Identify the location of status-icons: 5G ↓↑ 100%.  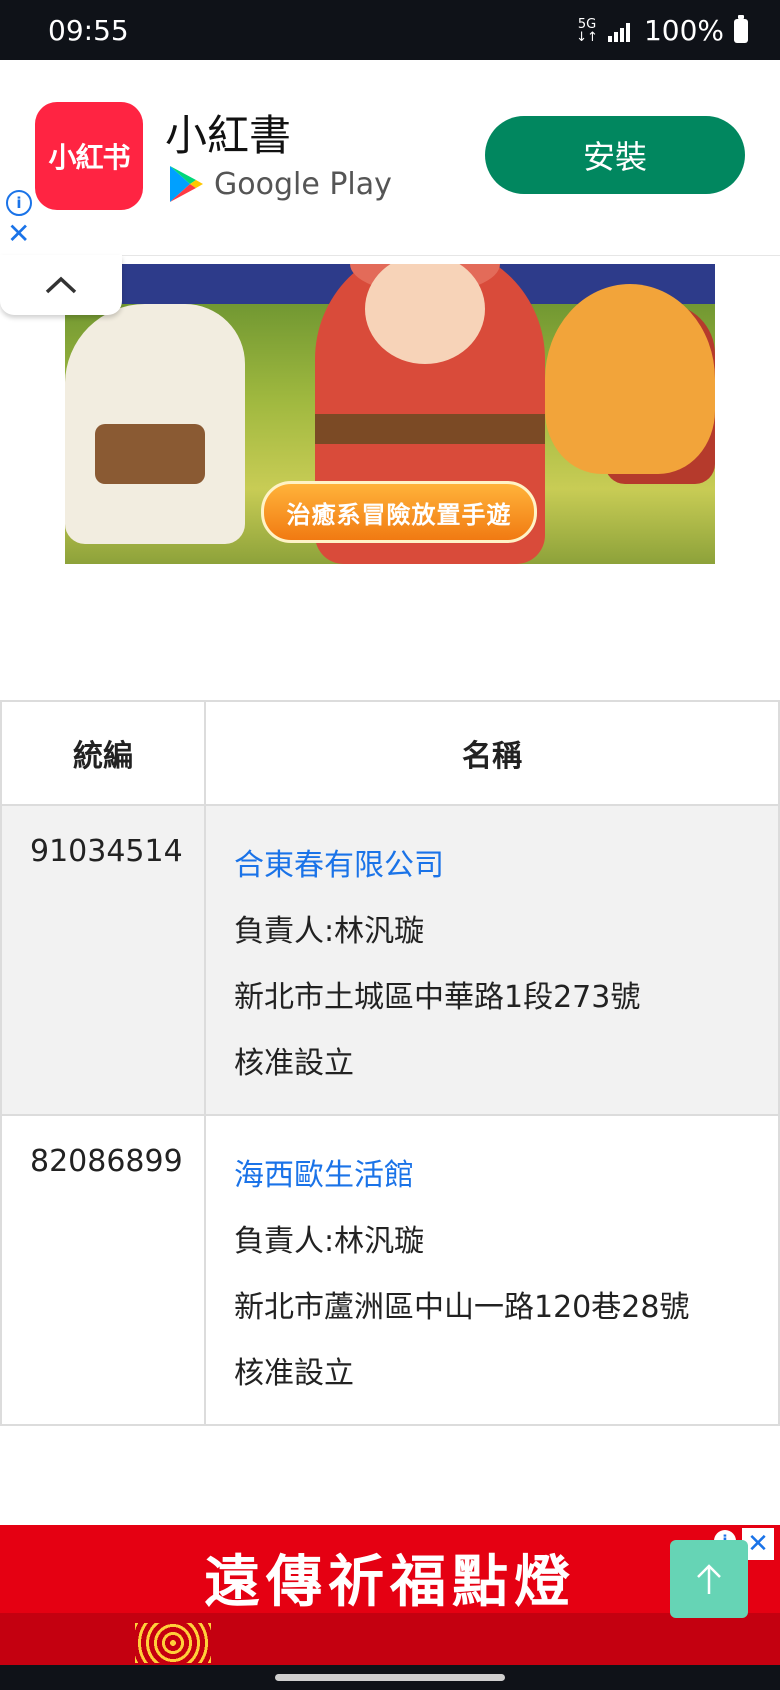
(662, 30).